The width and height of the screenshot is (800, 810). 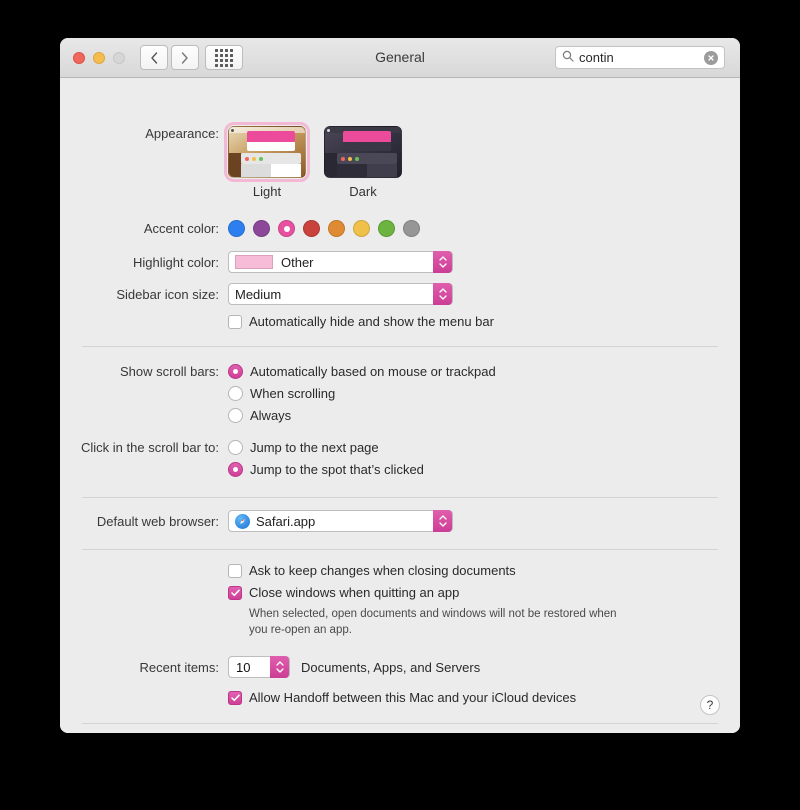 What do you see at coordinates (235, 393) in the screenshot?
I see `scroll-bars-radio-scrolling` at bounding box center [235, 393].